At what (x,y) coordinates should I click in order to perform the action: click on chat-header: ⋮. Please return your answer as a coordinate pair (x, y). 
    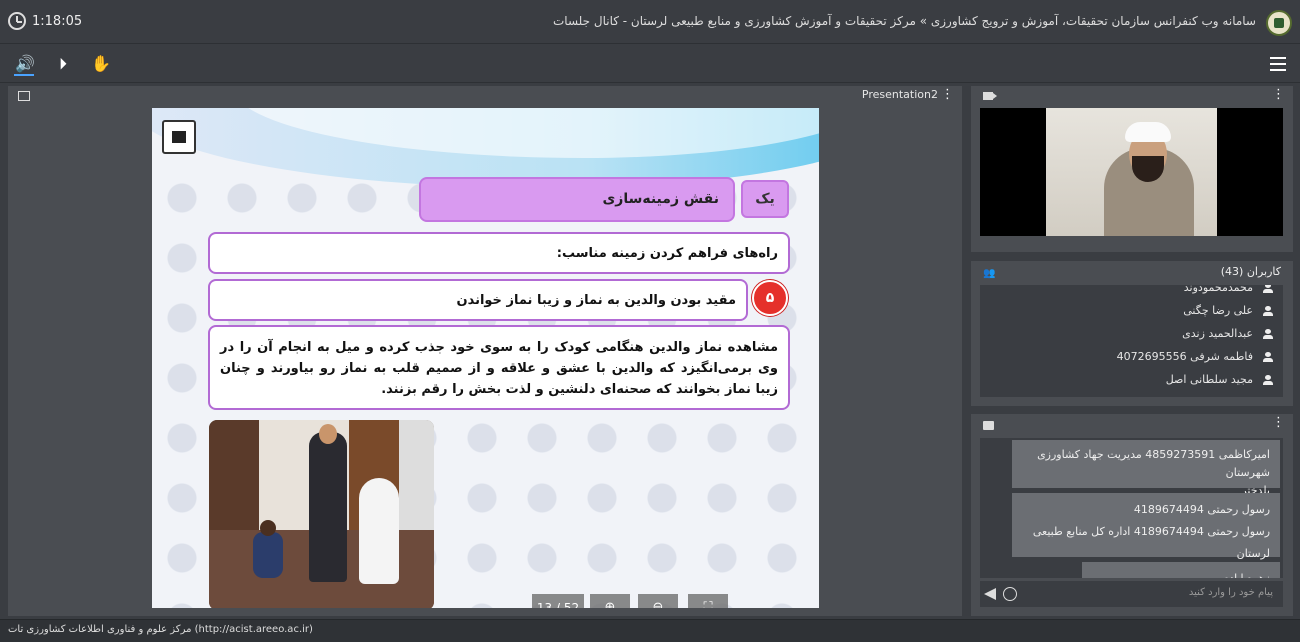
    Looking at the image, I should click on (1132, 425).